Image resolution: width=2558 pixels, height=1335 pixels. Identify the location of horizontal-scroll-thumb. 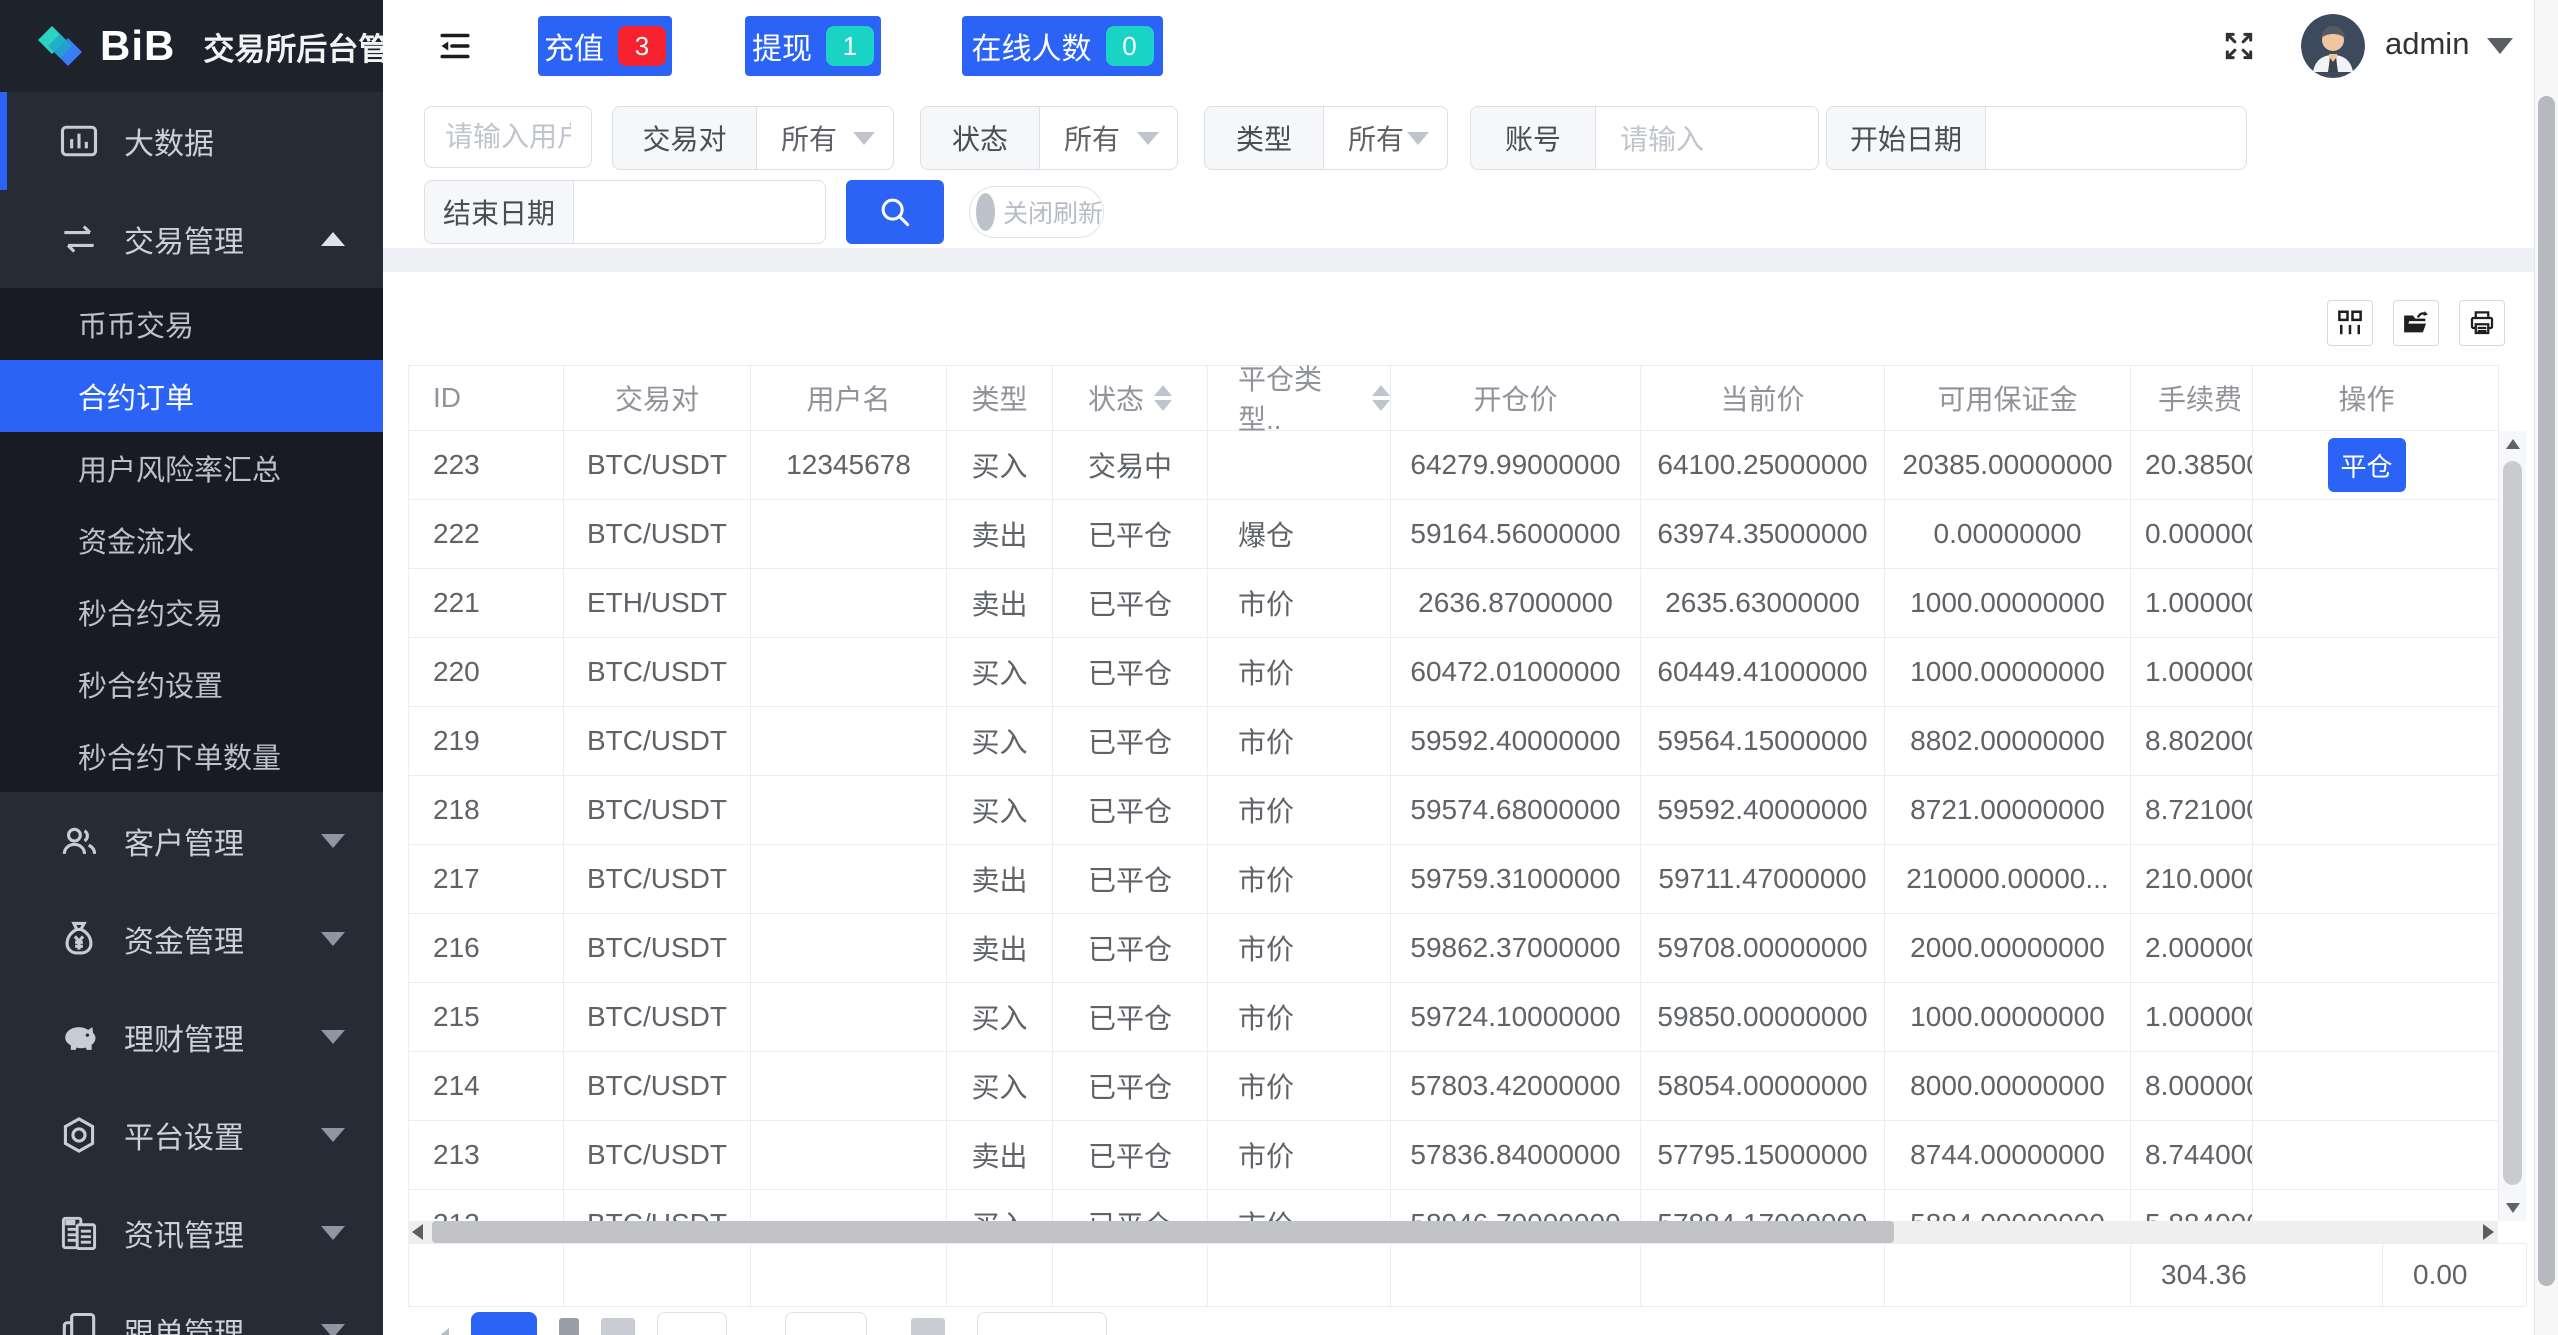
(1163, 1232).